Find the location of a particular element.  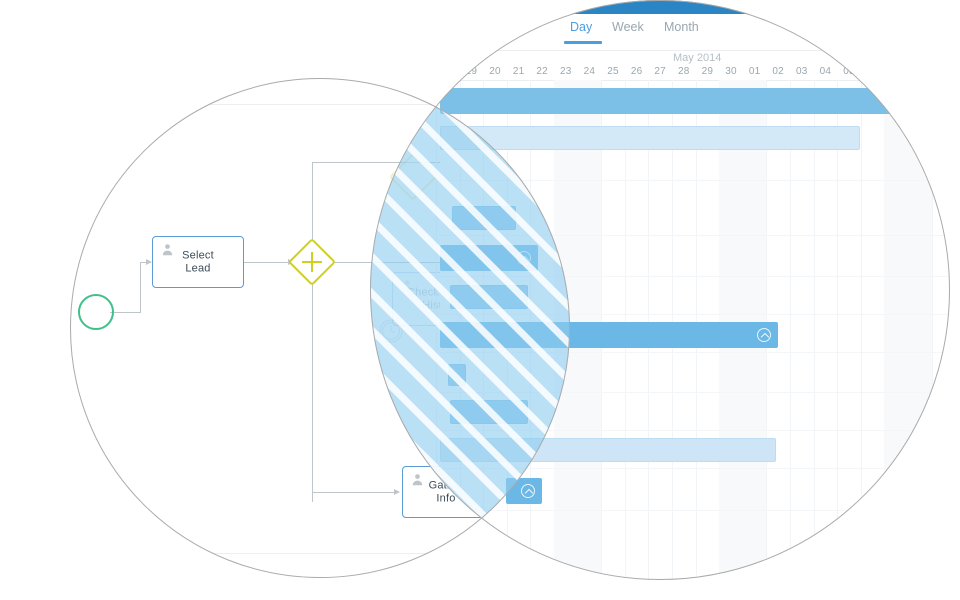

tabs-divider is located at coordinates (695, 50).